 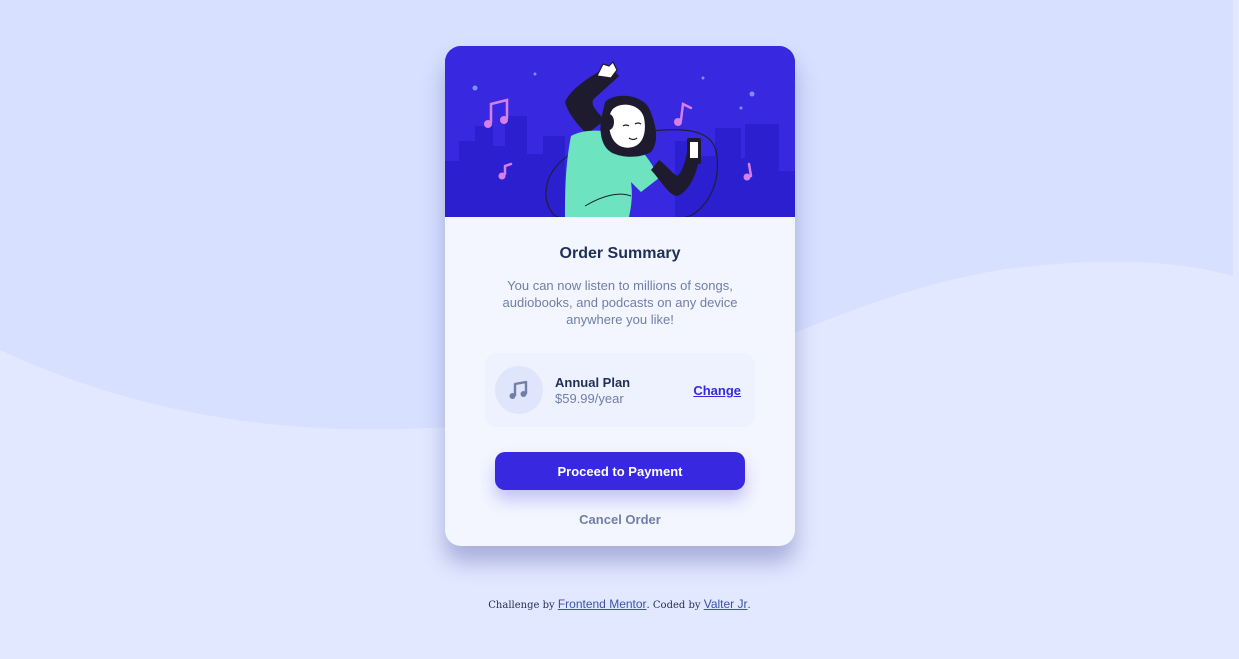 What do you see at coordinates (726, 604) in the screenshot?
I see `author-link: Valter Jr` at bounding box center [726, 604].